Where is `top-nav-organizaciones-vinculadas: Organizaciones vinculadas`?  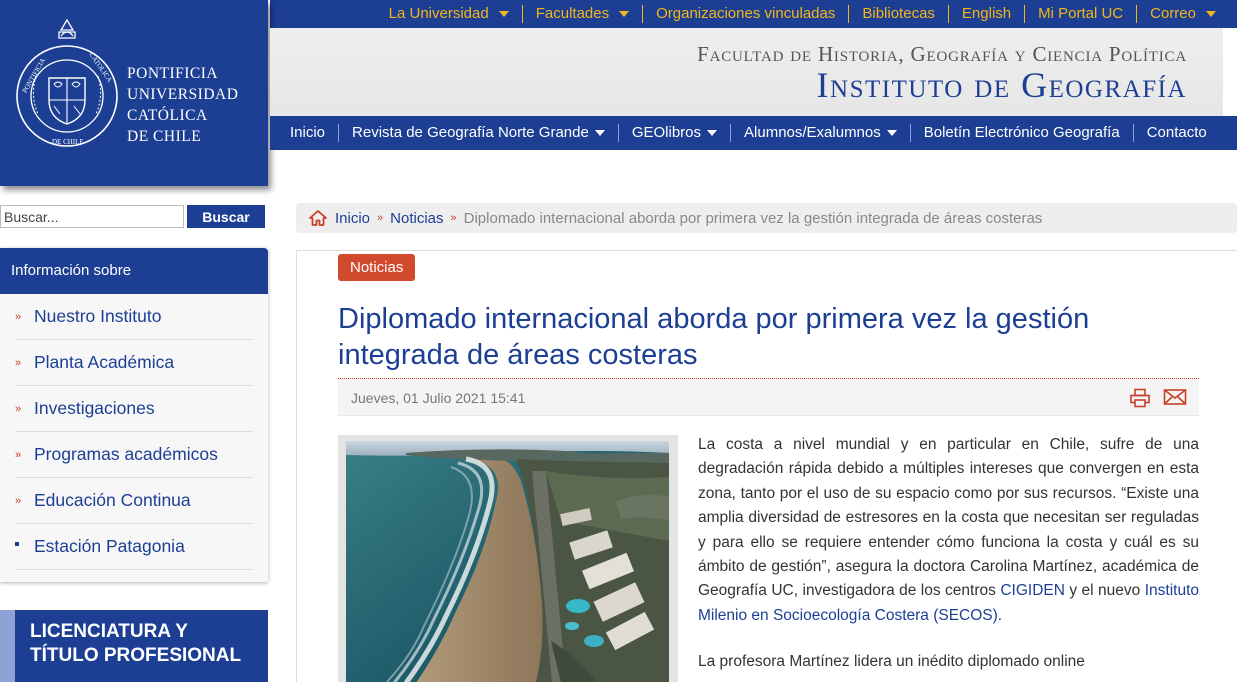 top-nav-organizaciones-vinculadas: Organizaciones vinculadas is located at coordinates (745, 14).